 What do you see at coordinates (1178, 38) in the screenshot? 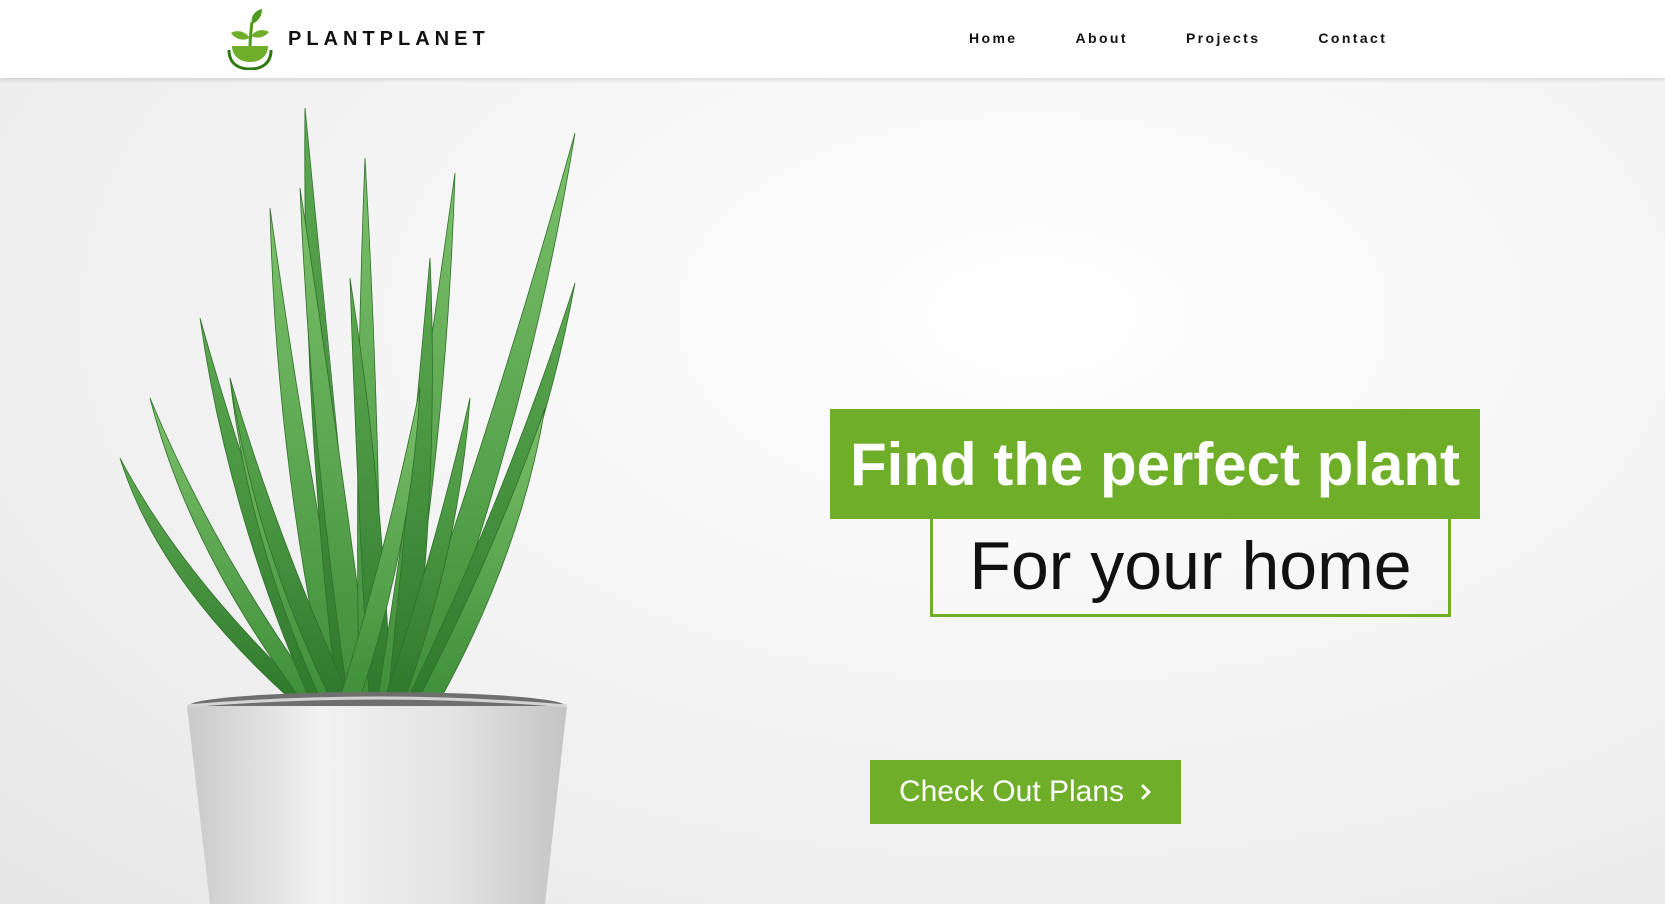
I see `main-nav: Home About Projects Contact` at bounding box center [1178, 38].